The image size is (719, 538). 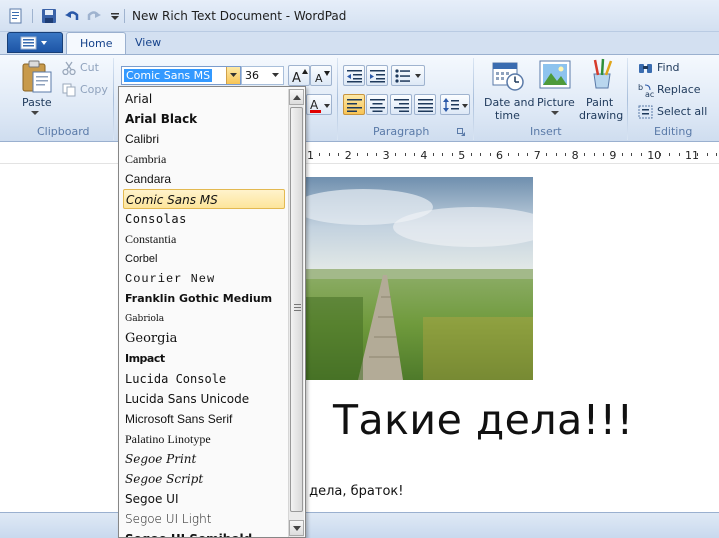 I want to click on font-size-value: 36, so click(x=252, y=75).